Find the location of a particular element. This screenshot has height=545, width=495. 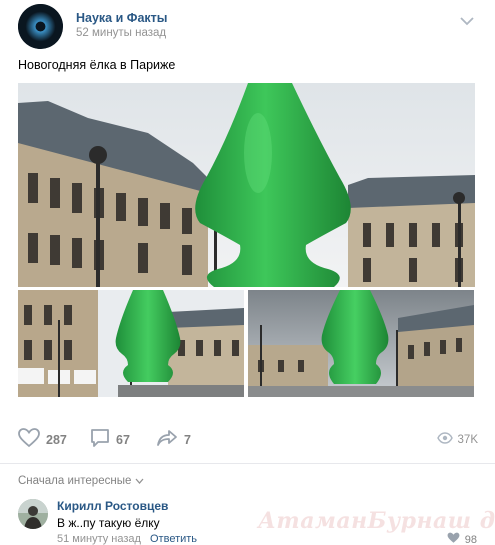

share-button: 7 is located at coordinates (173, 440).